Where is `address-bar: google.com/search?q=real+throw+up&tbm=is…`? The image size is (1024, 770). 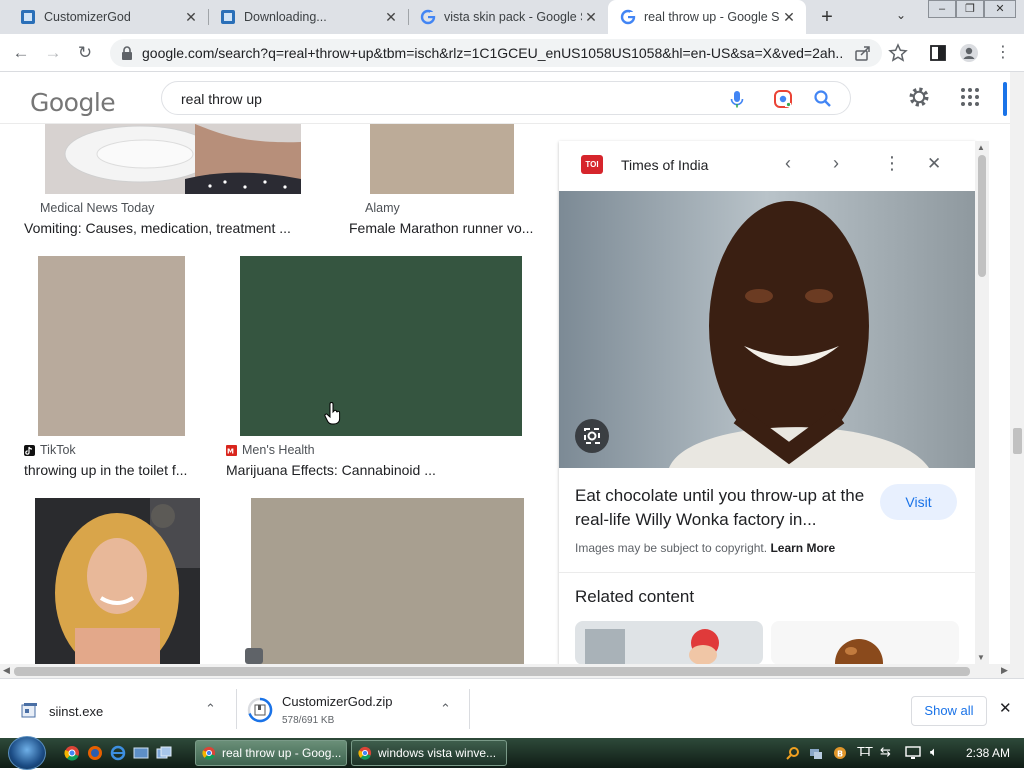
address-bar: google.com/search?q=real+throw+up&tbm=is… is located at coordinates (496, 53).